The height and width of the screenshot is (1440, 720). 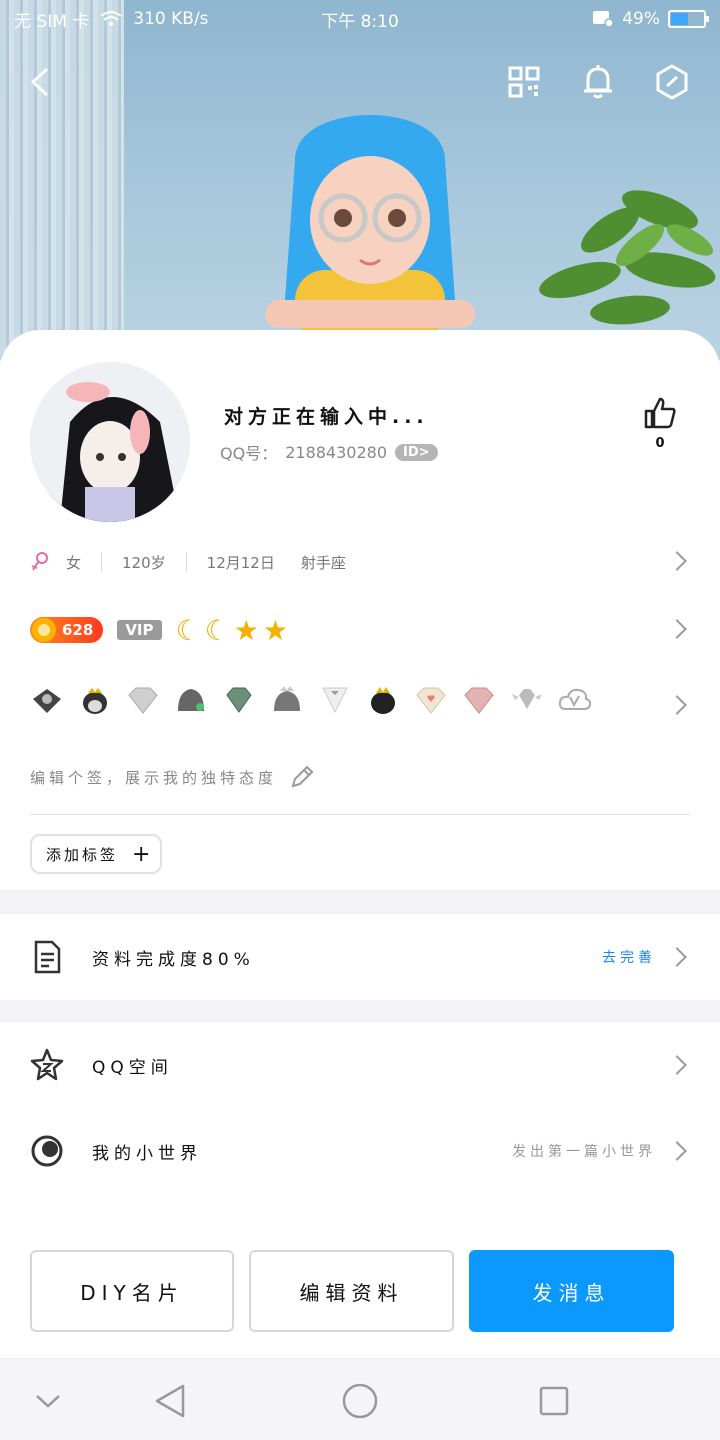 What do you see at coordinates (171, 19) in the screenshot?
I see `network-speed: 310 KB/s` at bounding box center [171, 19].